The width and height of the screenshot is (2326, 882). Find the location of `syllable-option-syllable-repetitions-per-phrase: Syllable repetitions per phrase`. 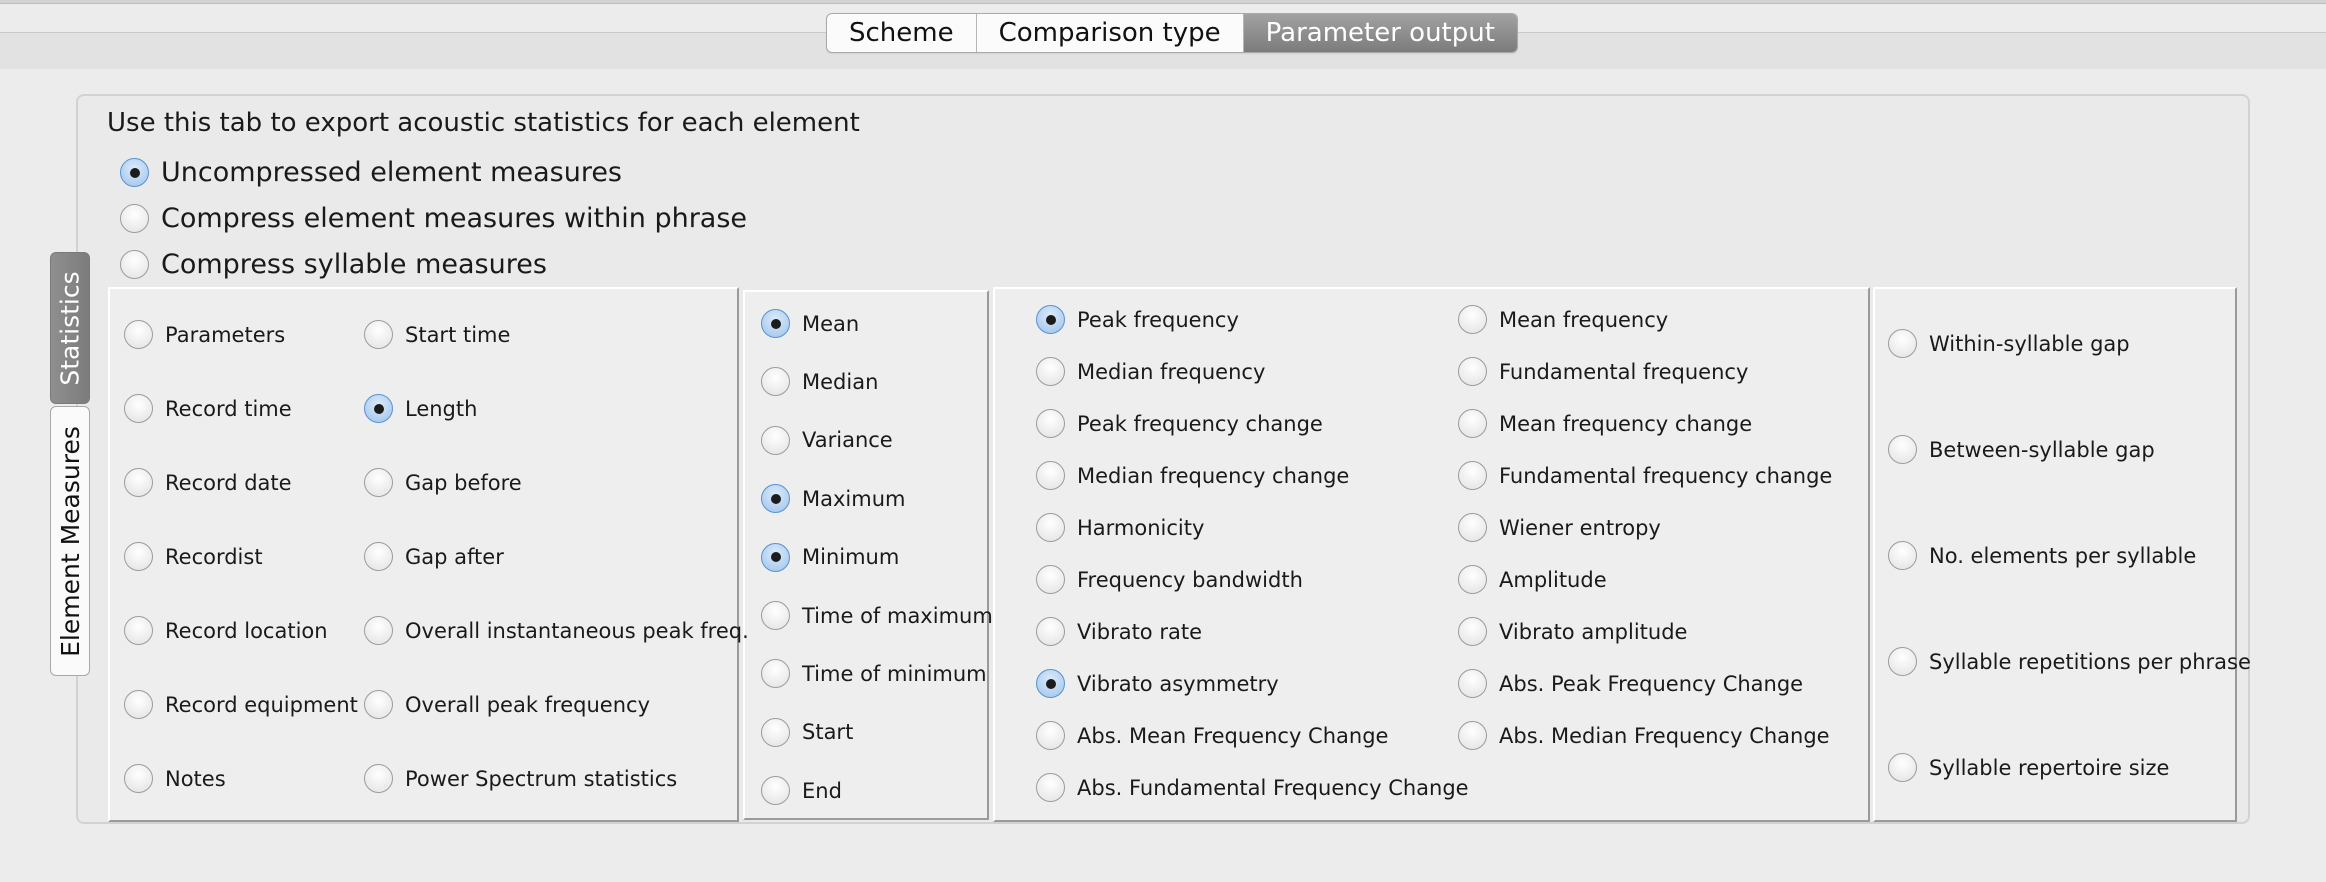

syllable-option-syllable-repetitions-per-phrase: Syllable repetitions per phrase is located at coordinates (2069, 661).